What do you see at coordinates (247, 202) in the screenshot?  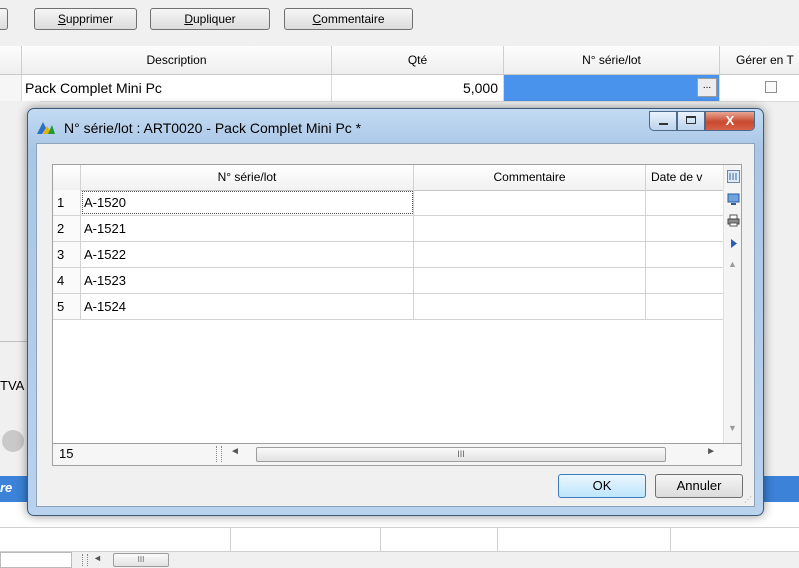 I see `cell-serial-lot: A-1520` at bounding box center [247, 202].